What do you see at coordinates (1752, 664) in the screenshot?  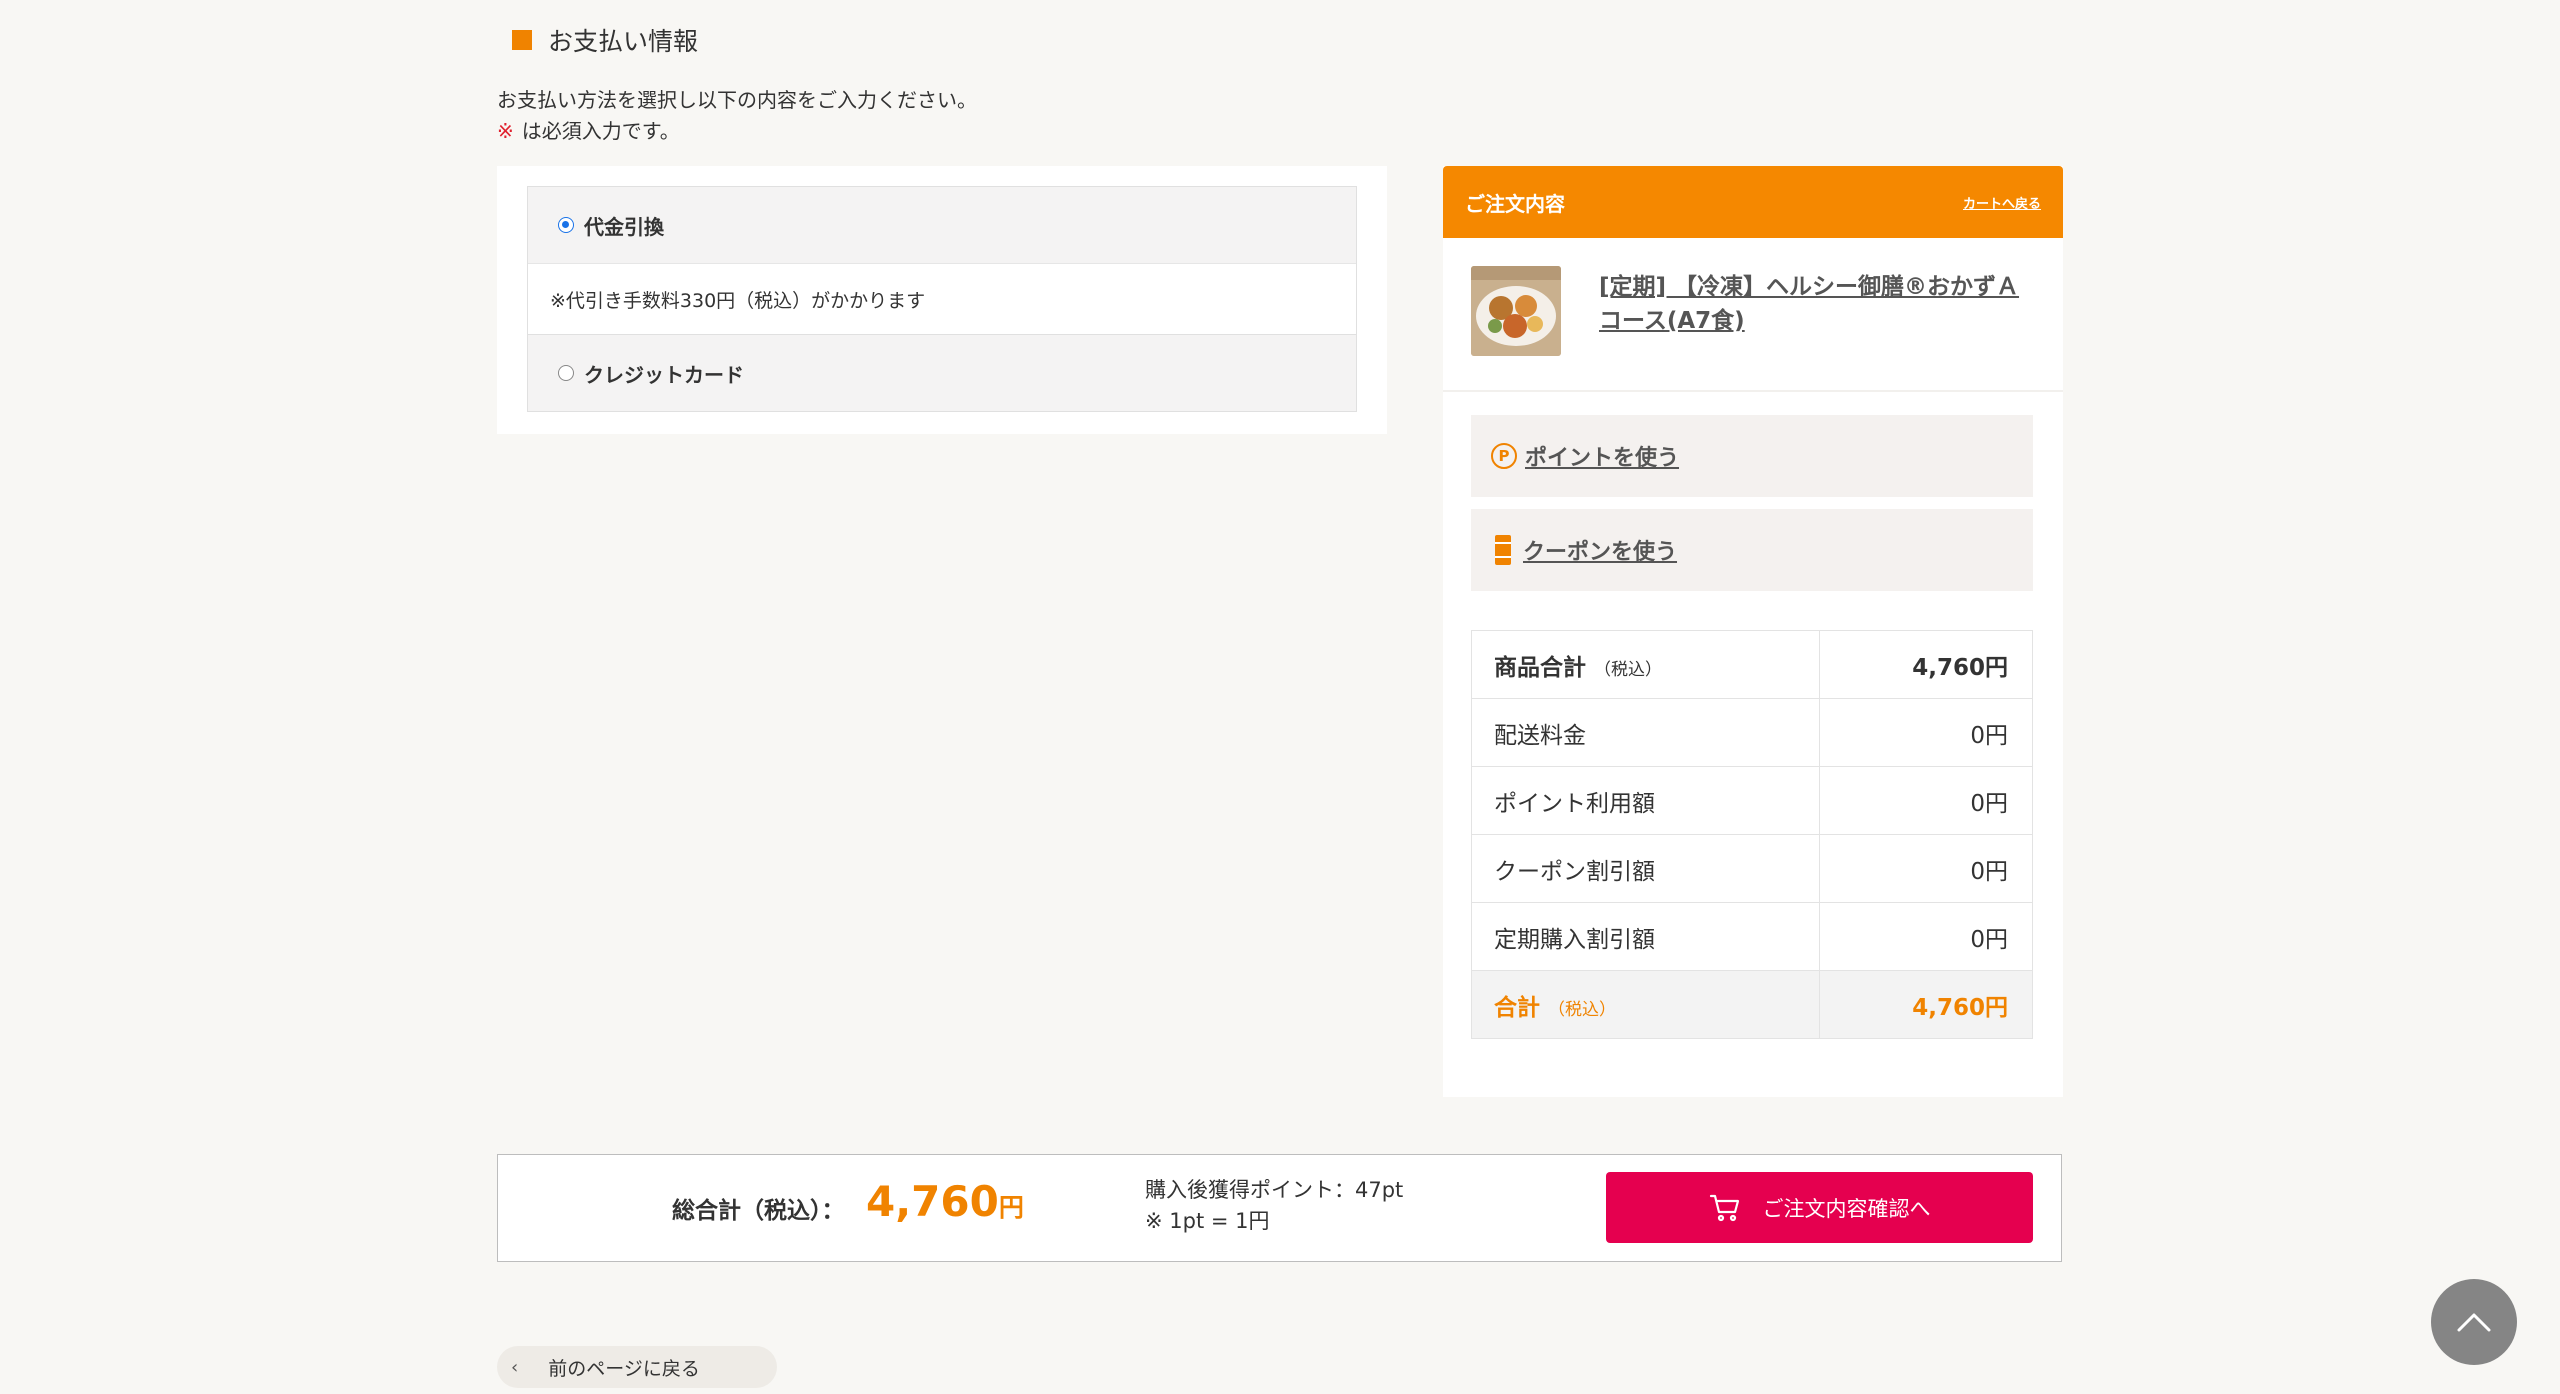 I see `table-row: 商品合計 （税込） 4,760円` at bounding box center [1752, 664].